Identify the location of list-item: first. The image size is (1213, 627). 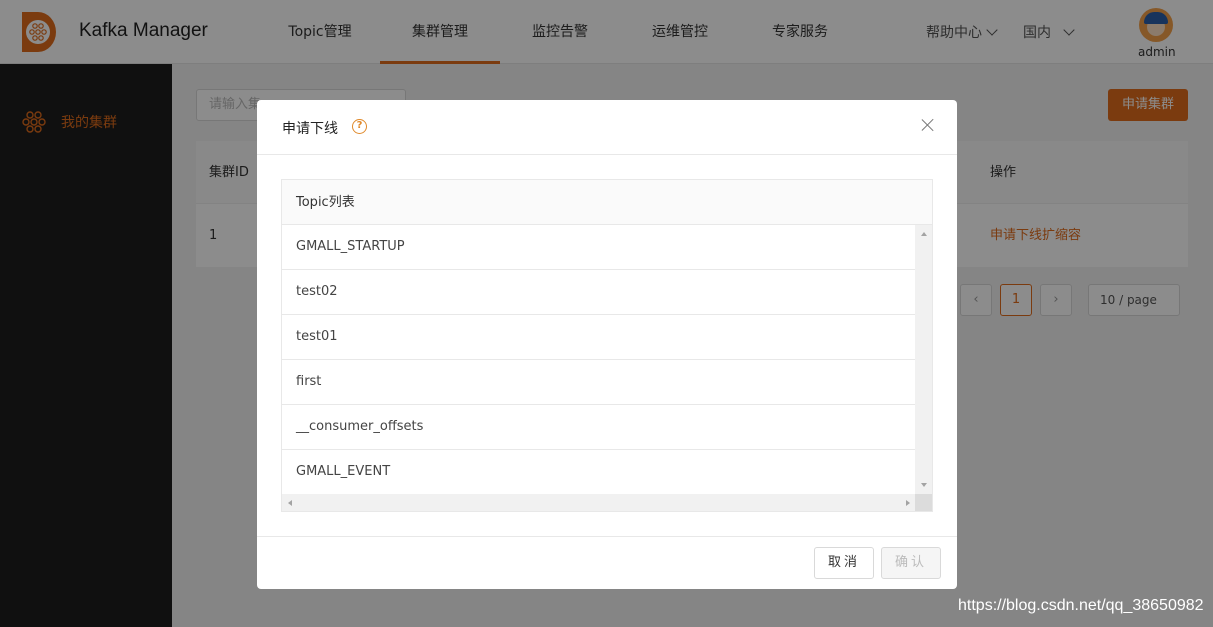
(599, 382).